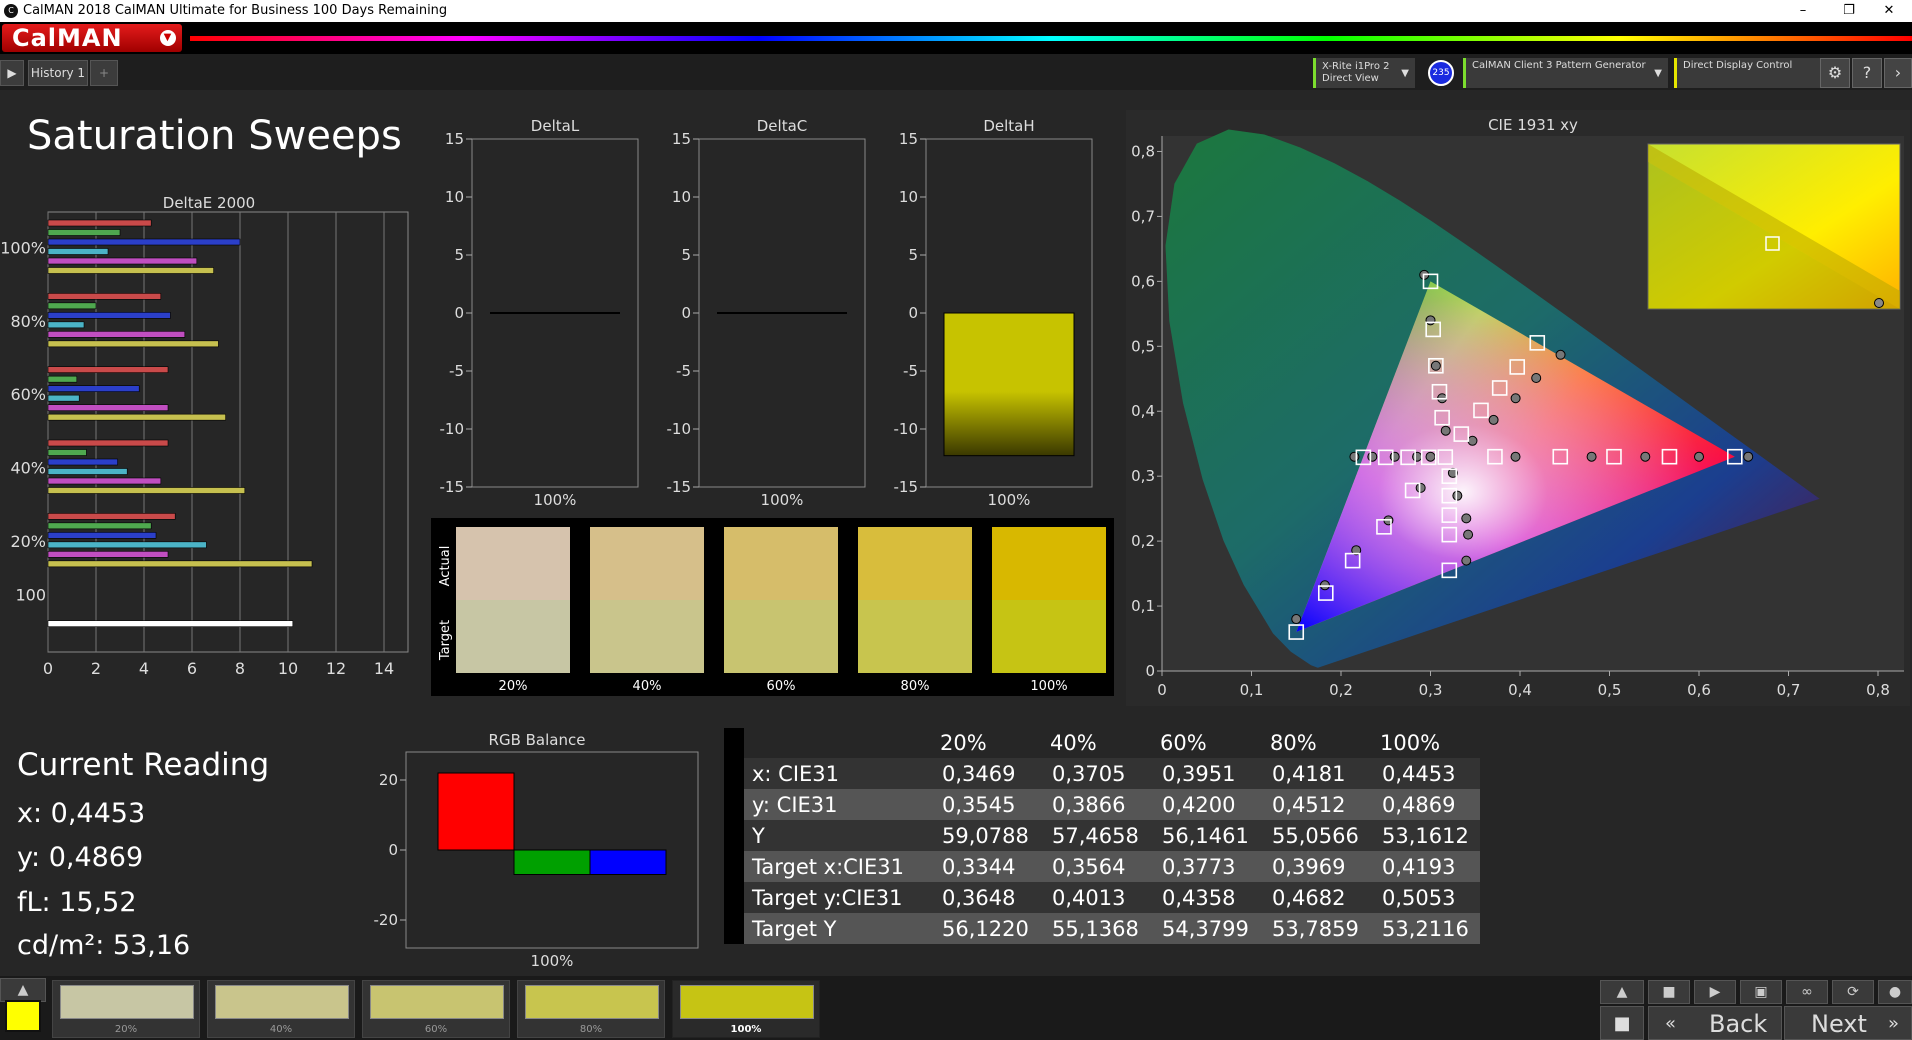  I want to click on sweep-swatch, so click(747, 1002).